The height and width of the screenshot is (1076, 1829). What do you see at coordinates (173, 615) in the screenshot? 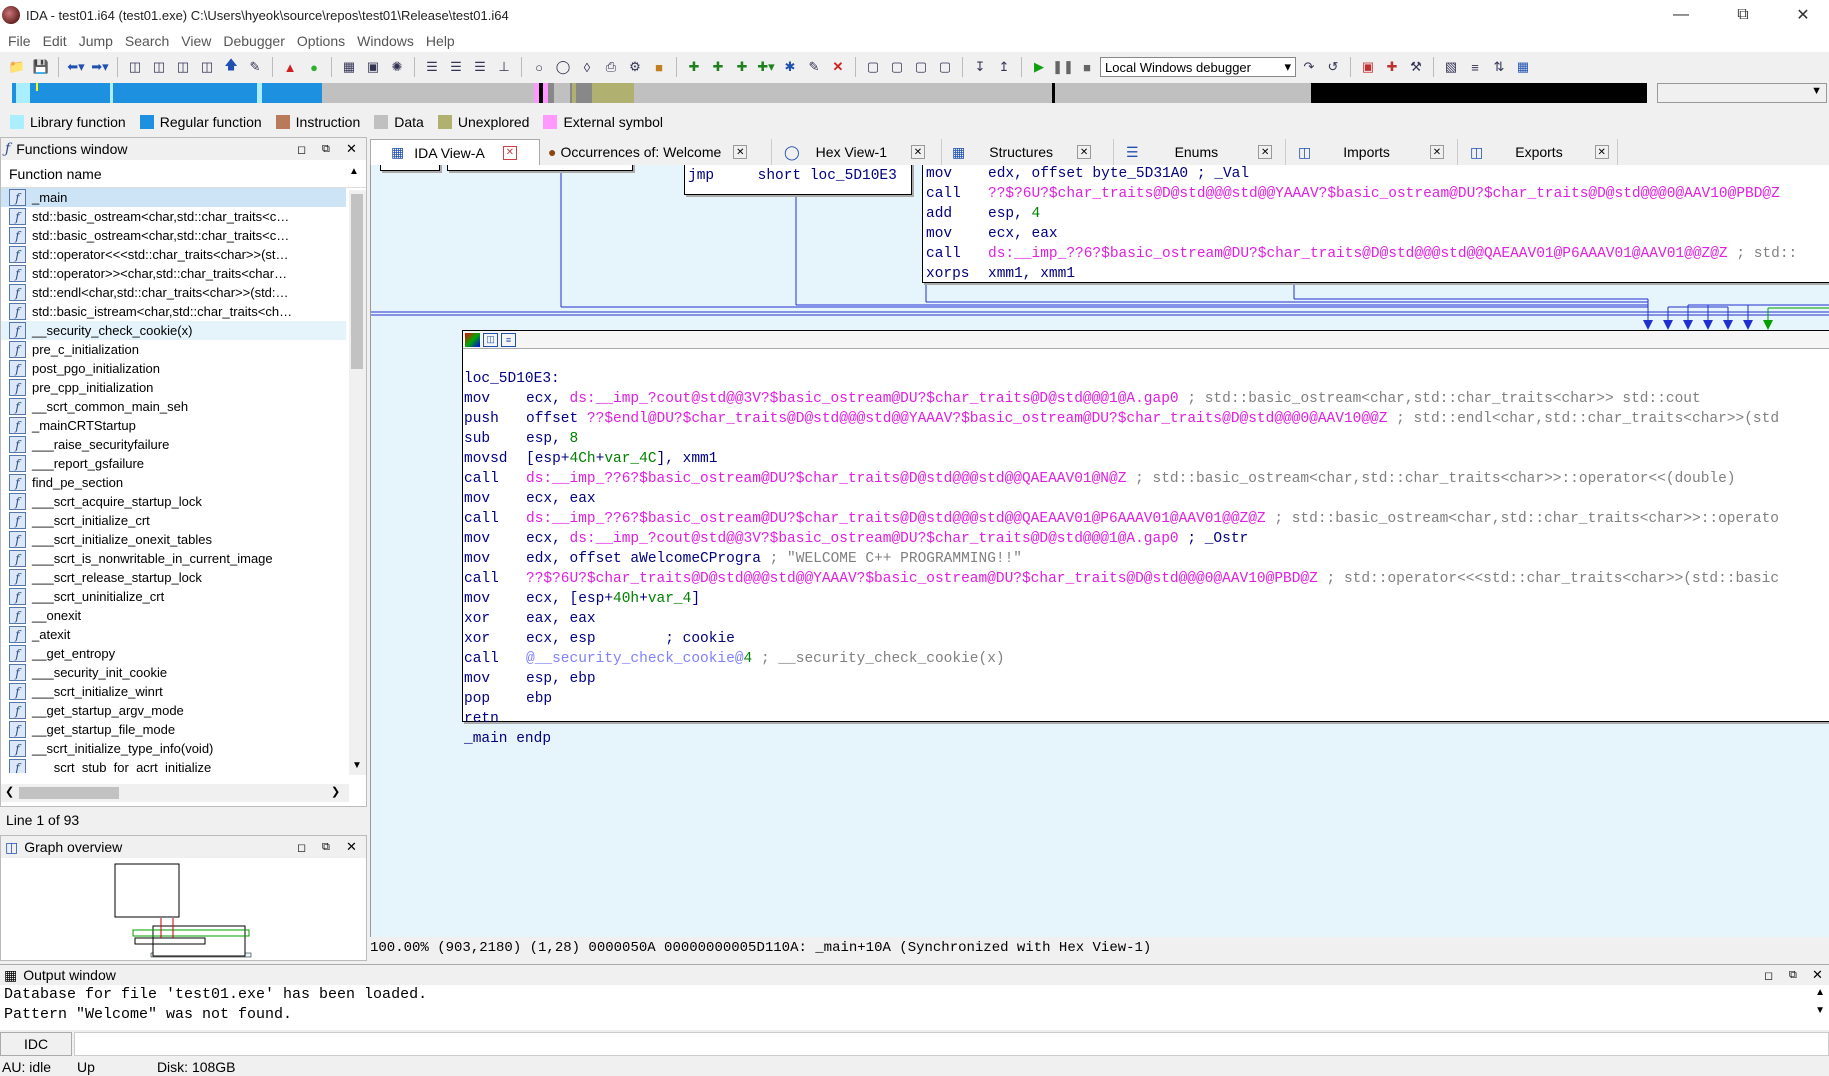
I see `function-list-item: f __onexit` at bounding box center [173, 615].